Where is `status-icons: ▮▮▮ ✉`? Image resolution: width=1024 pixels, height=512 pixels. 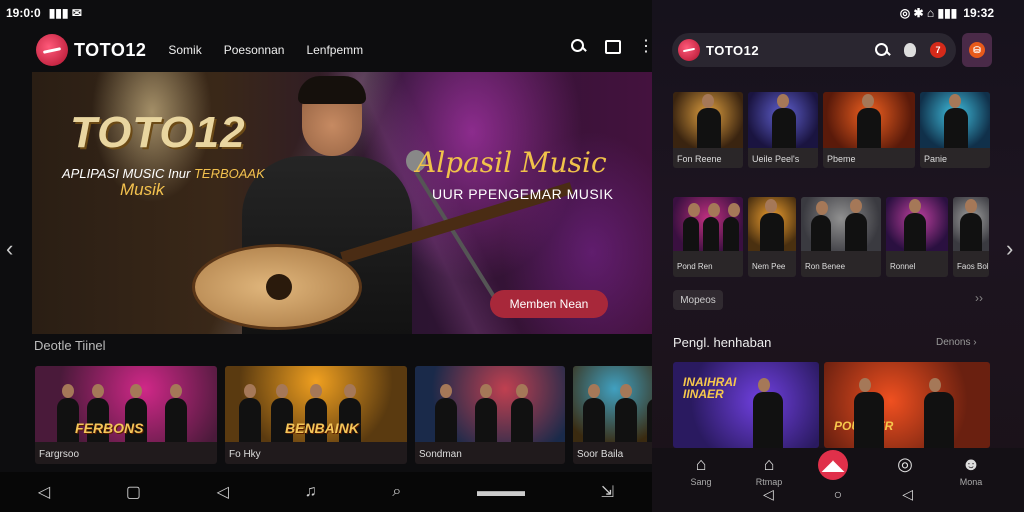
status-icons: ▮▮▮ ✉ is located at coordinates (65, 13).